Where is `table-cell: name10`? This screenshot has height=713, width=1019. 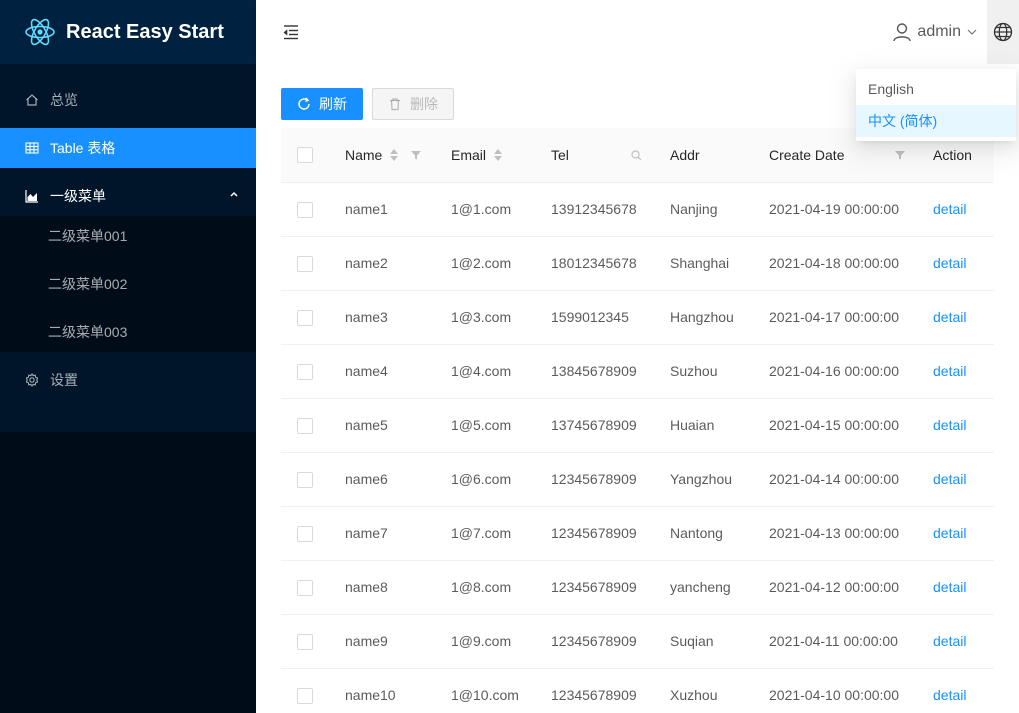
table-cell: name10 is located at coordinates (382, 690).